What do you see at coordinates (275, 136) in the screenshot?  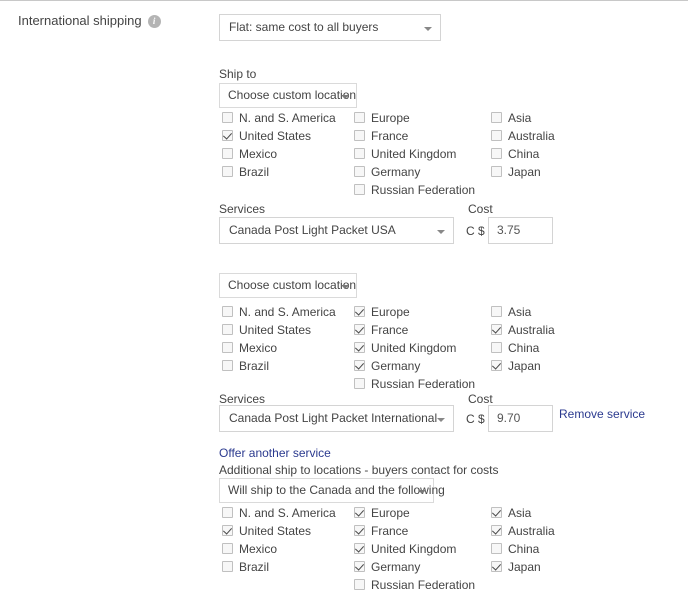 I see `checkbox-label: United States` at bounding box center [275, 136].